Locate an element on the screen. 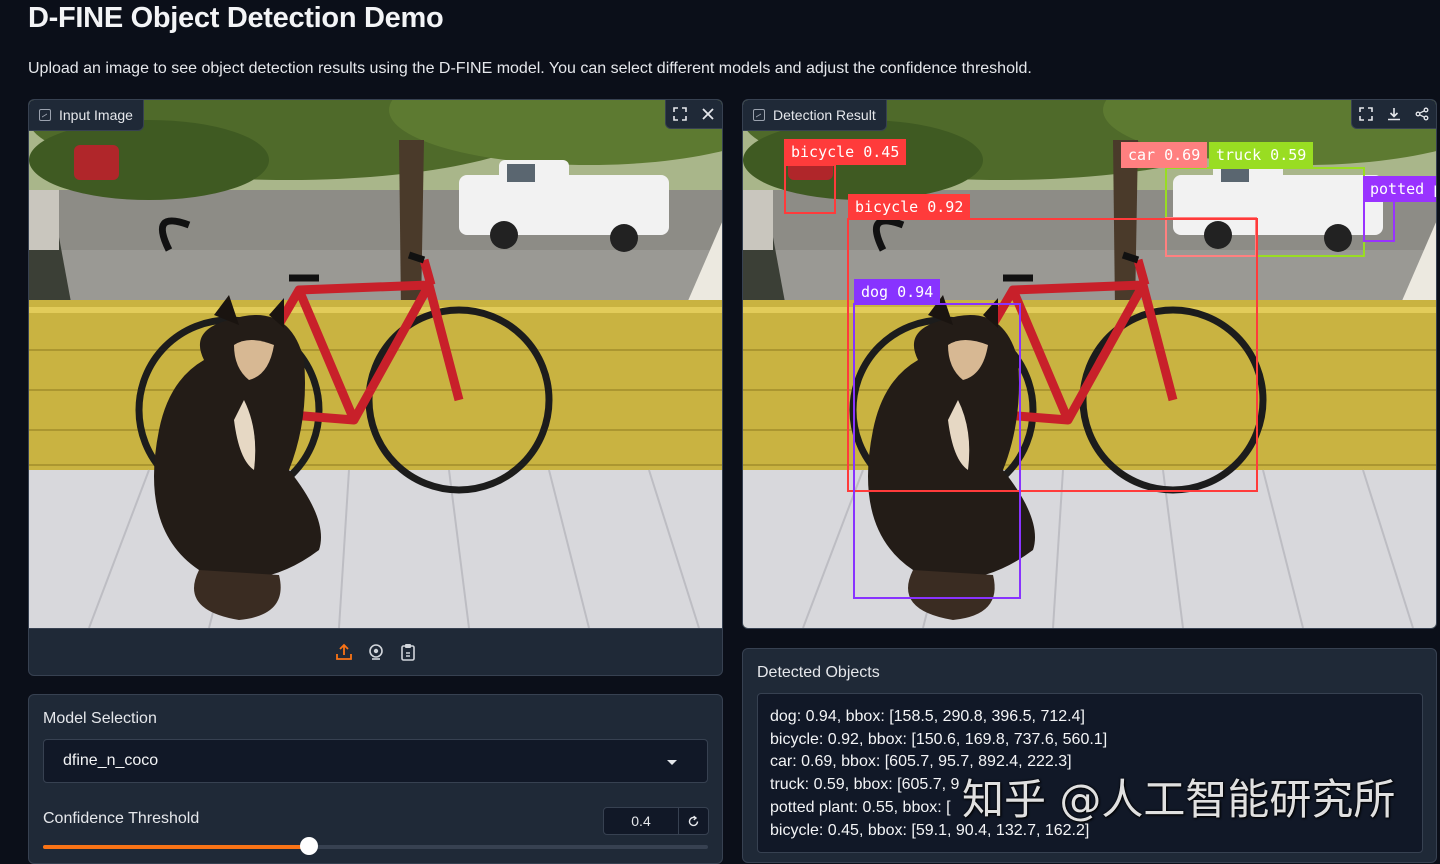 This screenshot has height=864, width=1440. image-source-bar is located at coordinates (375, 651).